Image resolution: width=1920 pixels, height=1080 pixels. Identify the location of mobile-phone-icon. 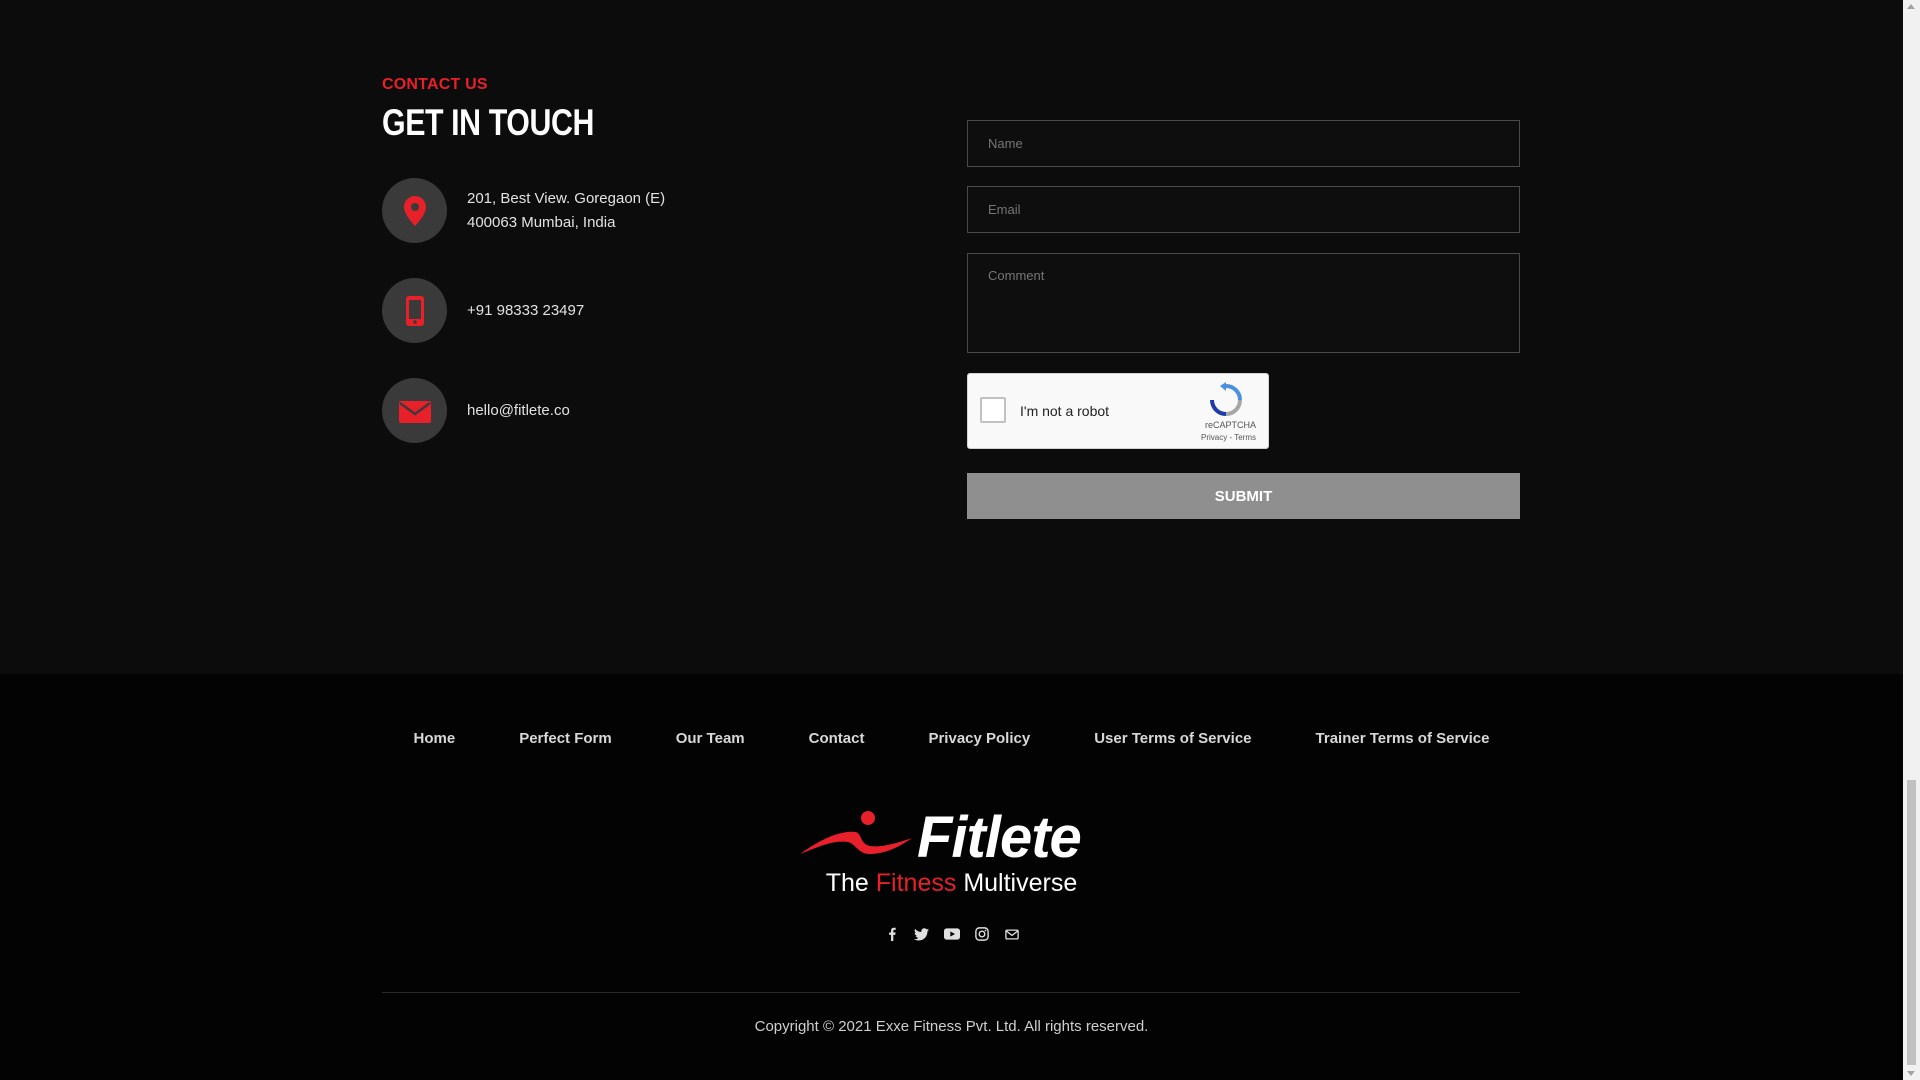
(414, 310).